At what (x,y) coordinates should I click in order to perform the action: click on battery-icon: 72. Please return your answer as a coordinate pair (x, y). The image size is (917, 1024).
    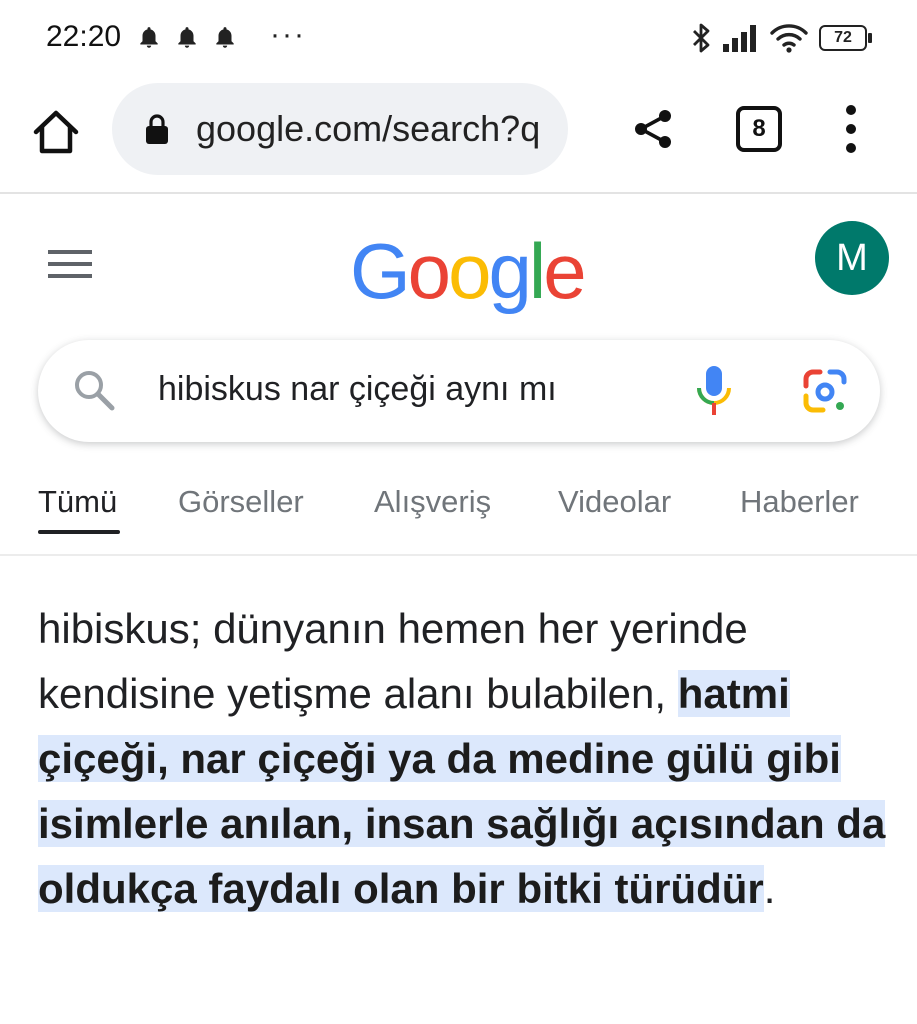
    Looking at the image, I should click on (845, 38).